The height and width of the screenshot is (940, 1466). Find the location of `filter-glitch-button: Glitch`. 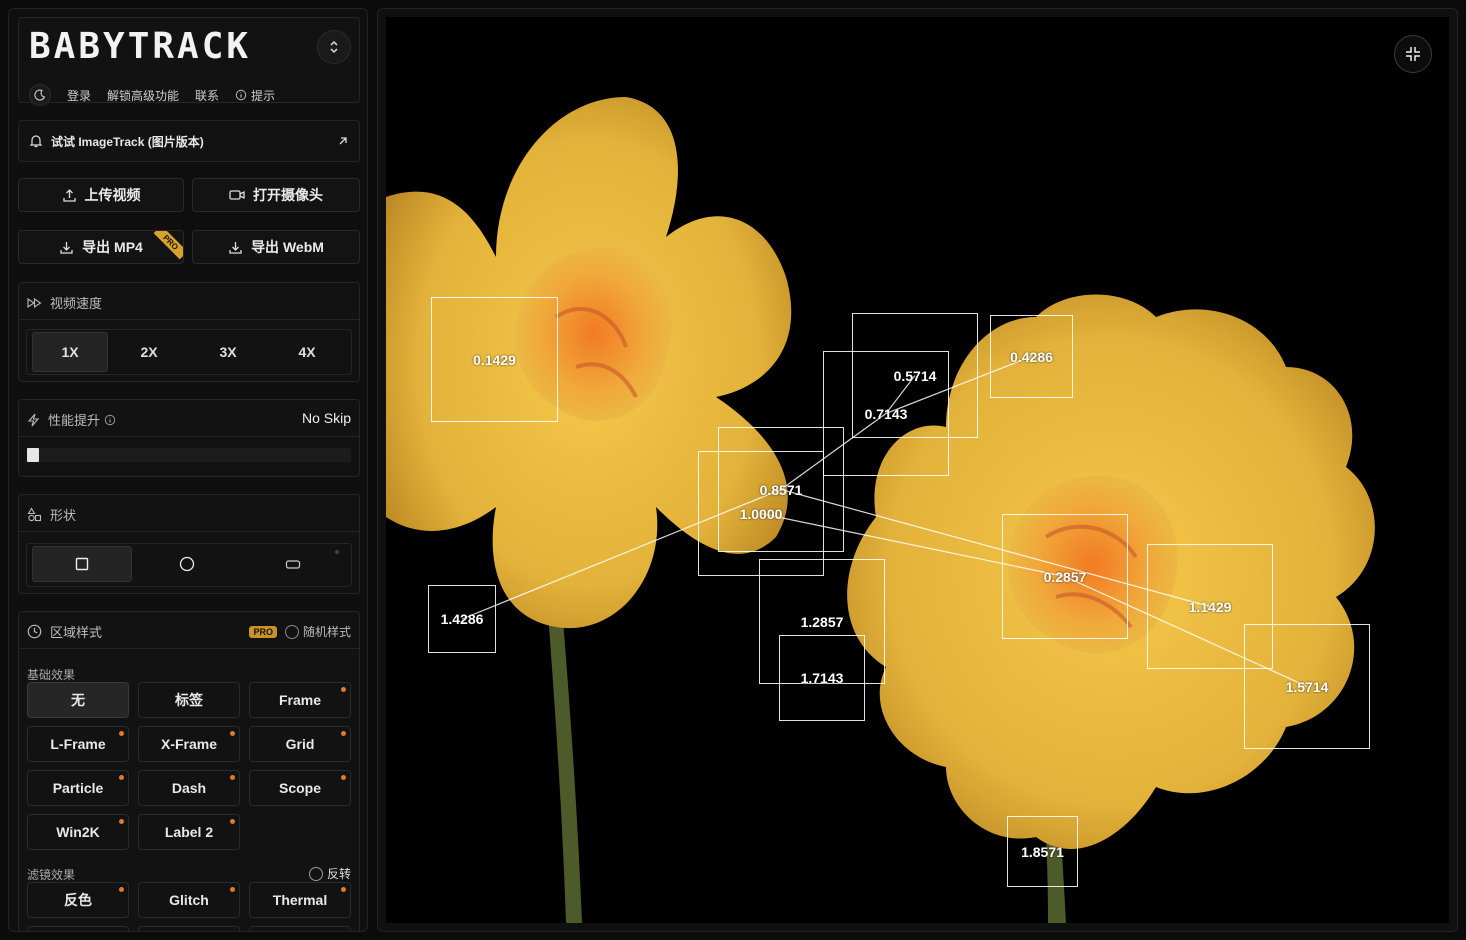

filter-glitch-button: Glitch is located at coordinates (189, 900).